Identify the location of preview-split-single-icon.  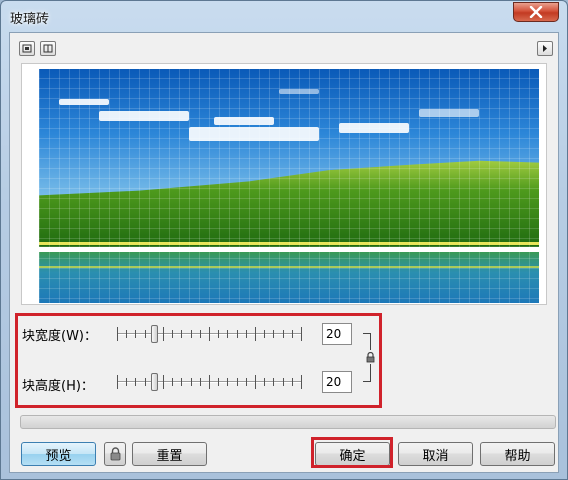
(27, 48).